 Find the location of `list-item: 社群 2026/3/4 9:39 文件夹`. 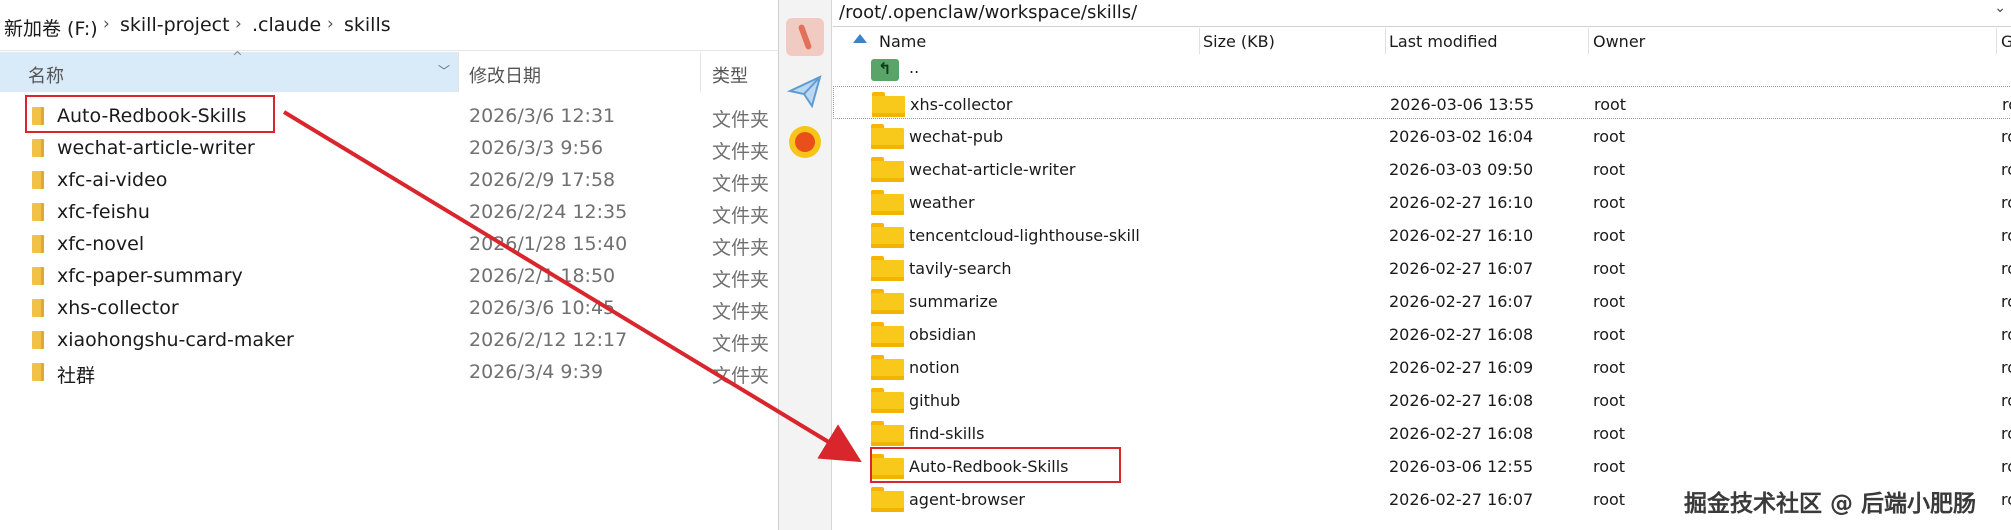

list-item: 社群 2026/3/4 9:39 文件夹 is located at coordinates (389, 373).